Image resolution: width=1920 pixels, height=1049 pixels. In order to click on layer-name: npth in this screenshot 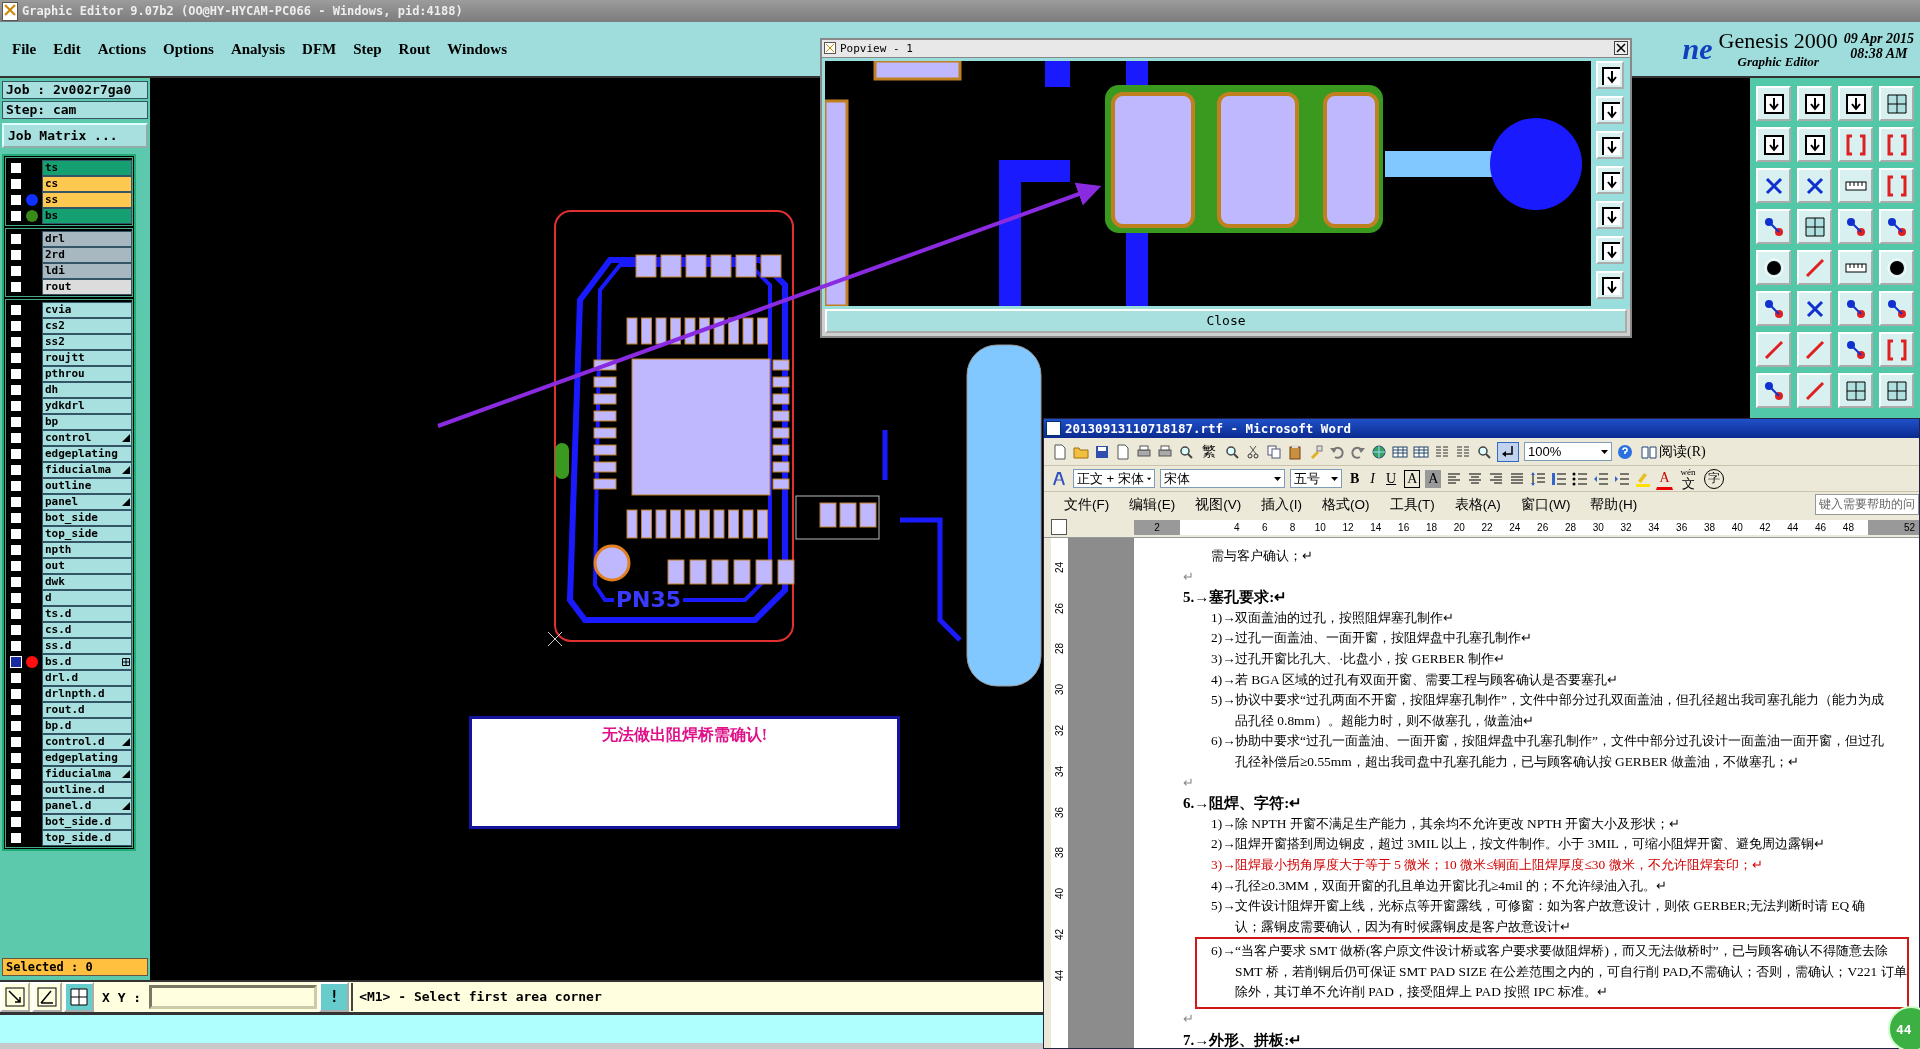, I will do `click(59, 550)`.